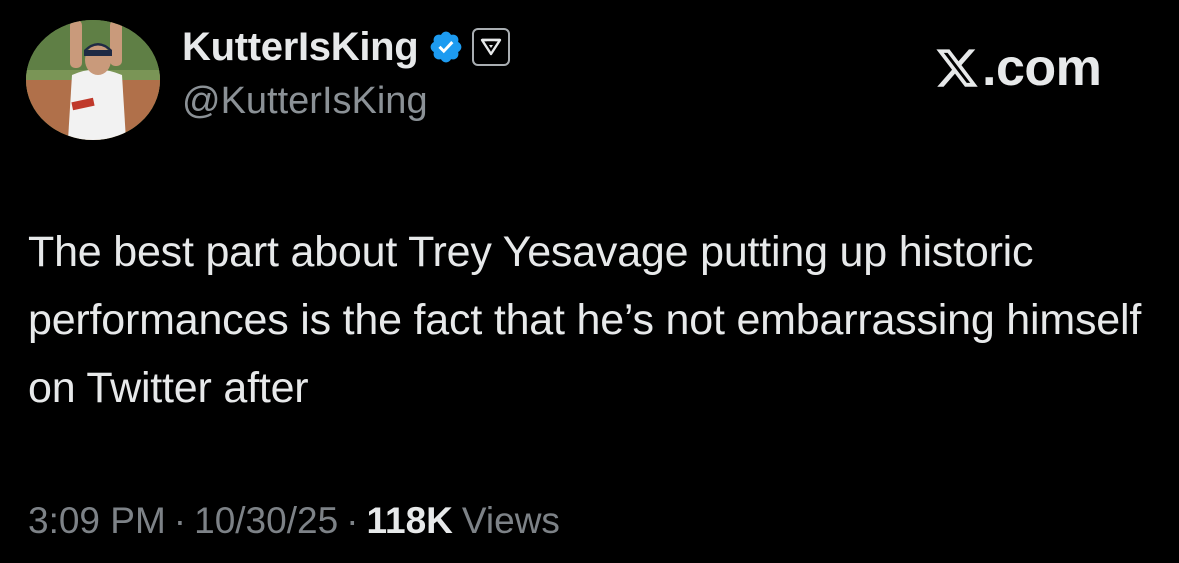 Image resolution: width=1179 pixels, height=563 pixels. I want to click on avatar, so click(93, 80).